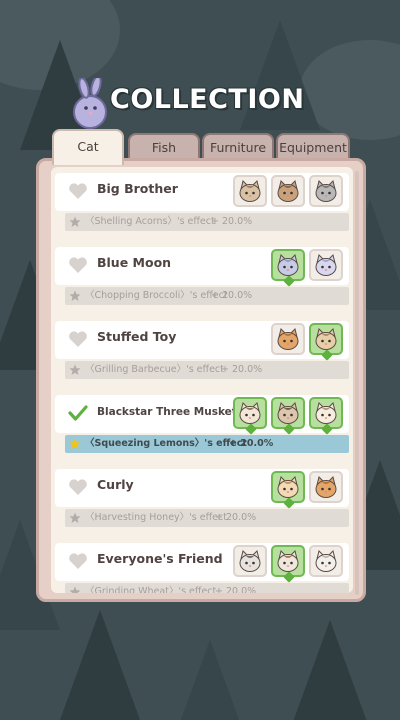 Image resolution: width=400 pixels, height=720 pixels. Describe the element at coordinates (137, 188) in the screenshot. I see `entry-name: Big Brother` at that location.